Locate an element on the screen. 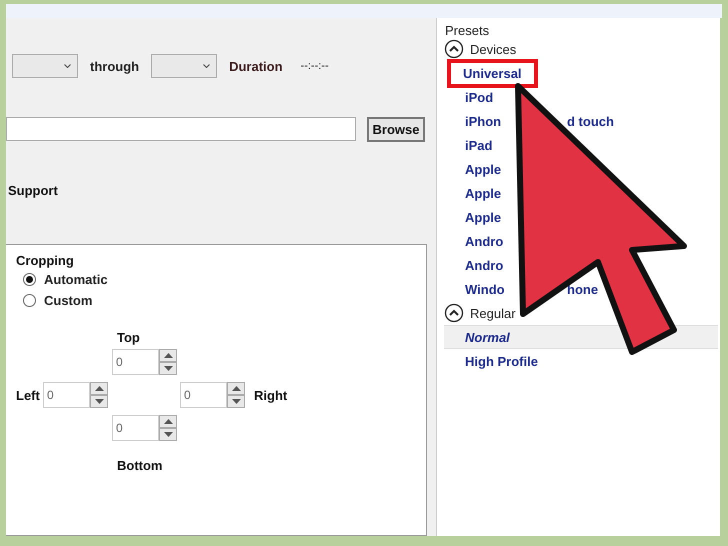  preset-item: High Profile is located at coordinates (501, 361).